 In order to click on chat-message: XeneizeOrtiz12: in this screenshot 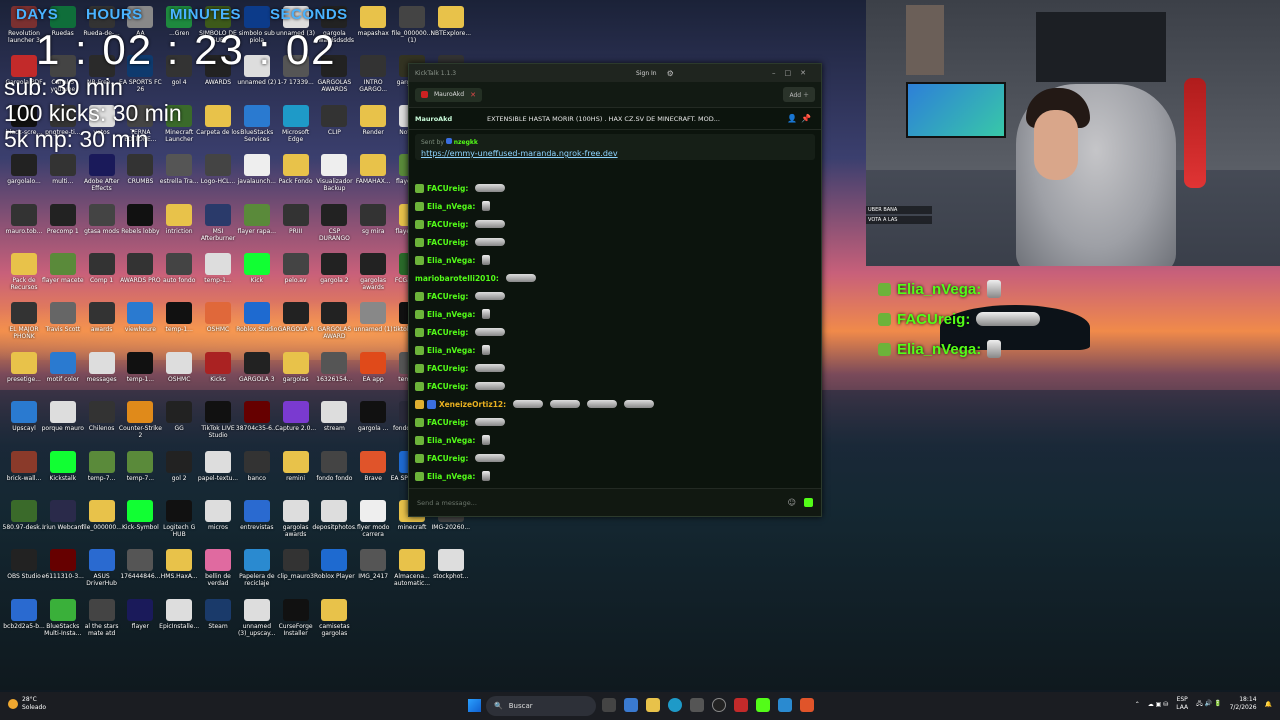, I will do `click(615, 404)`.